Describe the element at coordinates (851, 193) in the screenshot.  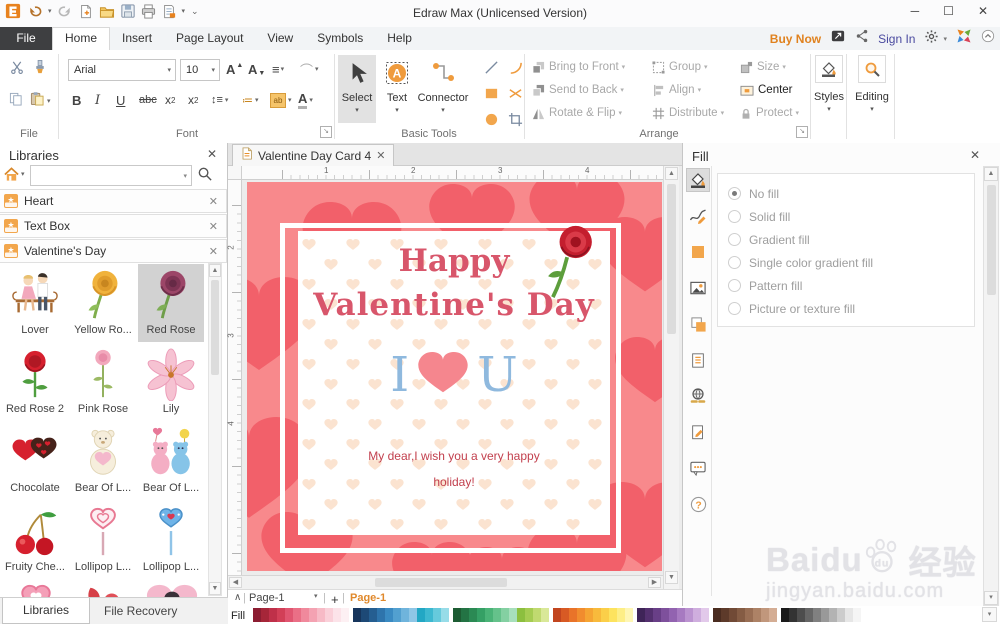
I see `fill-option-no-fill: No fill` at that location.